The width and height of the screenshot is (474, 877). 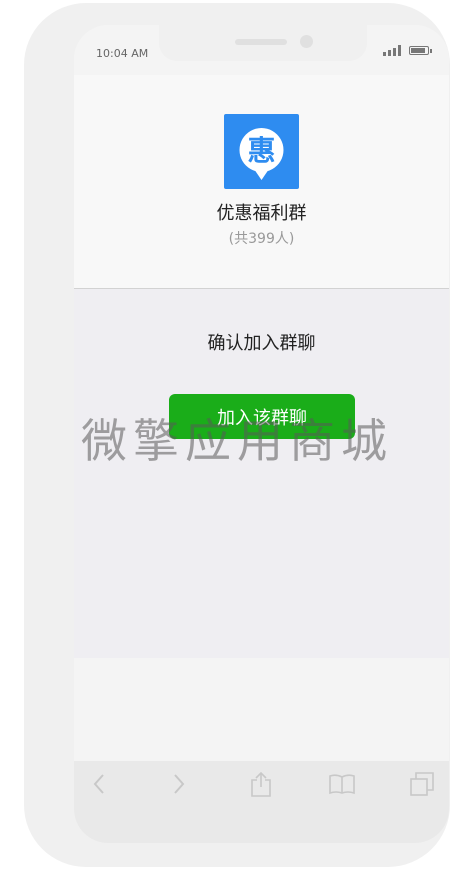 I want to click on group-member-count: (共399人), so click(x=261, y=239).